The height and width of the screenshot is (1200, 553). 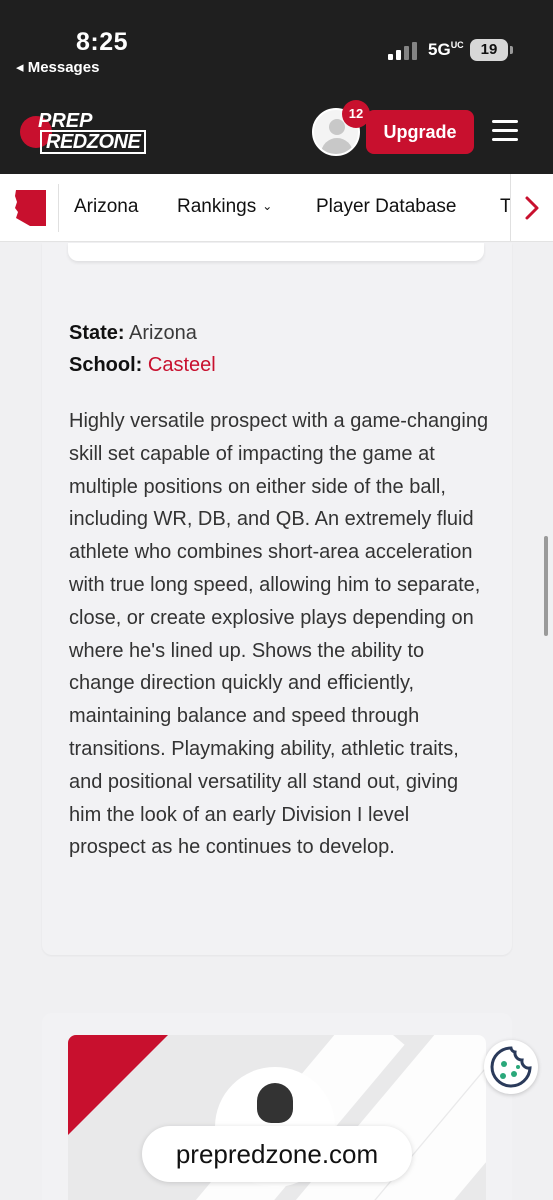 What do you see at coordinates (275, 1103) in the screenshot?
I see `player-silhouette-icon` at bounding box center [275, 1103].